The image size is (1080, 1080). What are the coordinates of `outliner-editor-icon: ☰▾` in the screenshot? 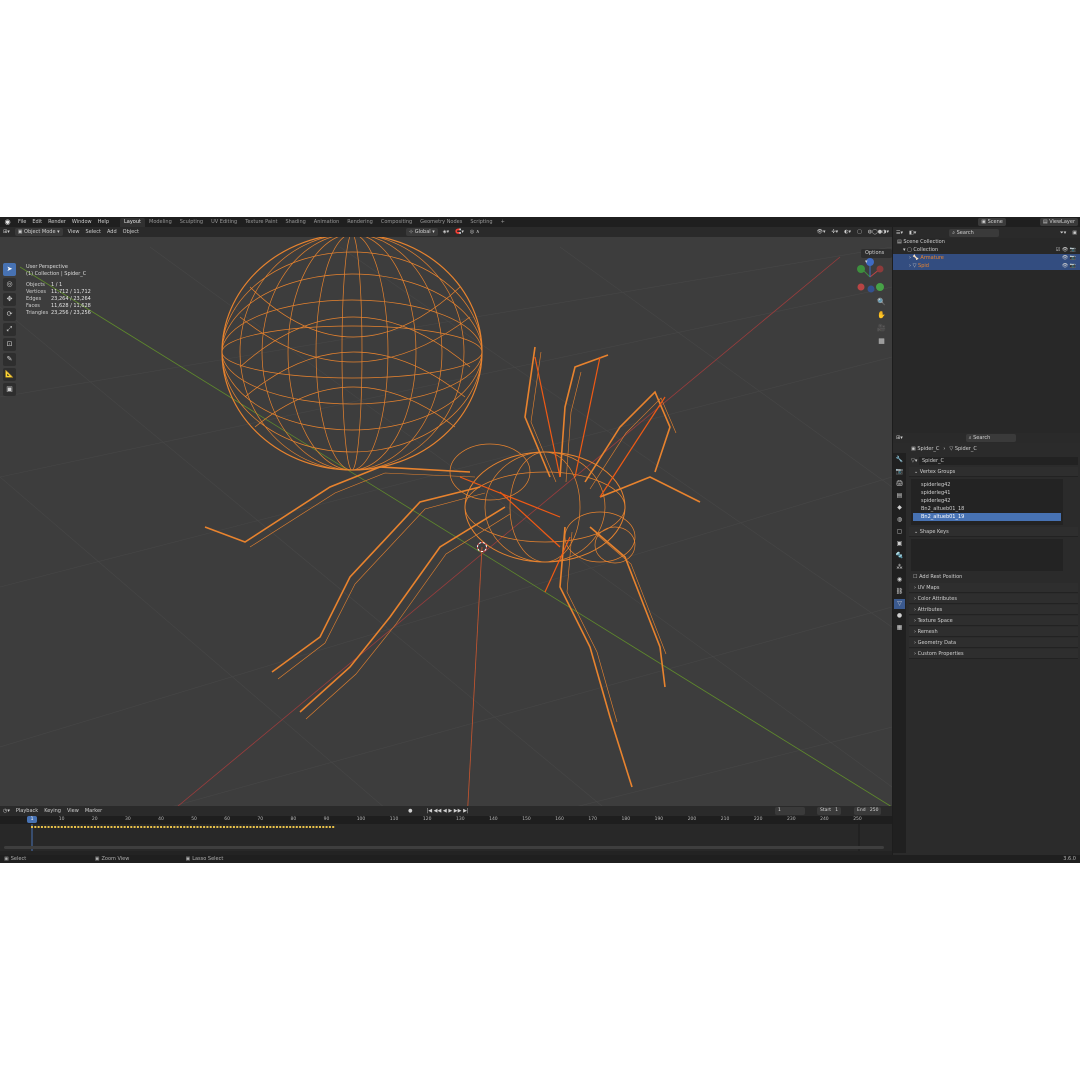 It's located at (899, 233).